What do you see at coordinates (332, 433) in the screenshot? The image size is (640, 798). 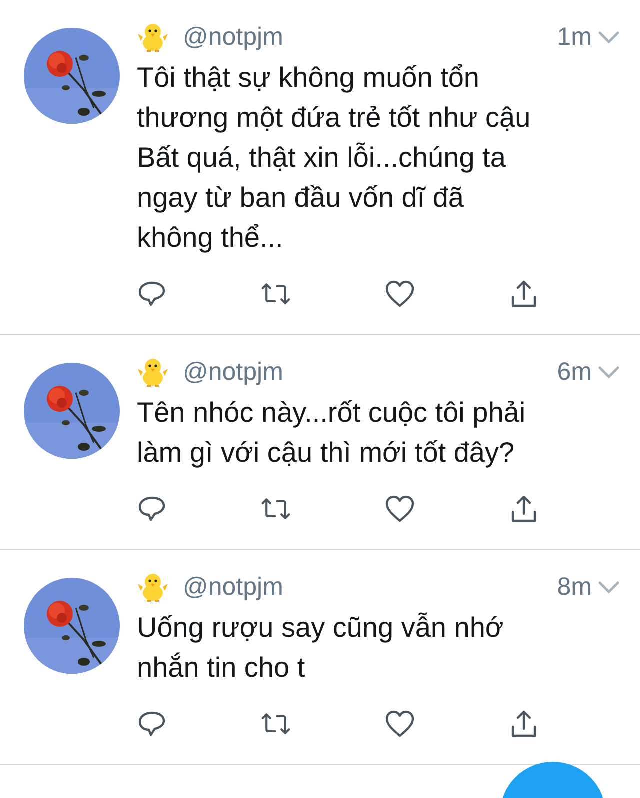 I see `tweet-text: Tên nhóc này...rốt cuộc tôi phải làm gì với cậu thì mới tốt đây?` at bounding box center [332, 433].